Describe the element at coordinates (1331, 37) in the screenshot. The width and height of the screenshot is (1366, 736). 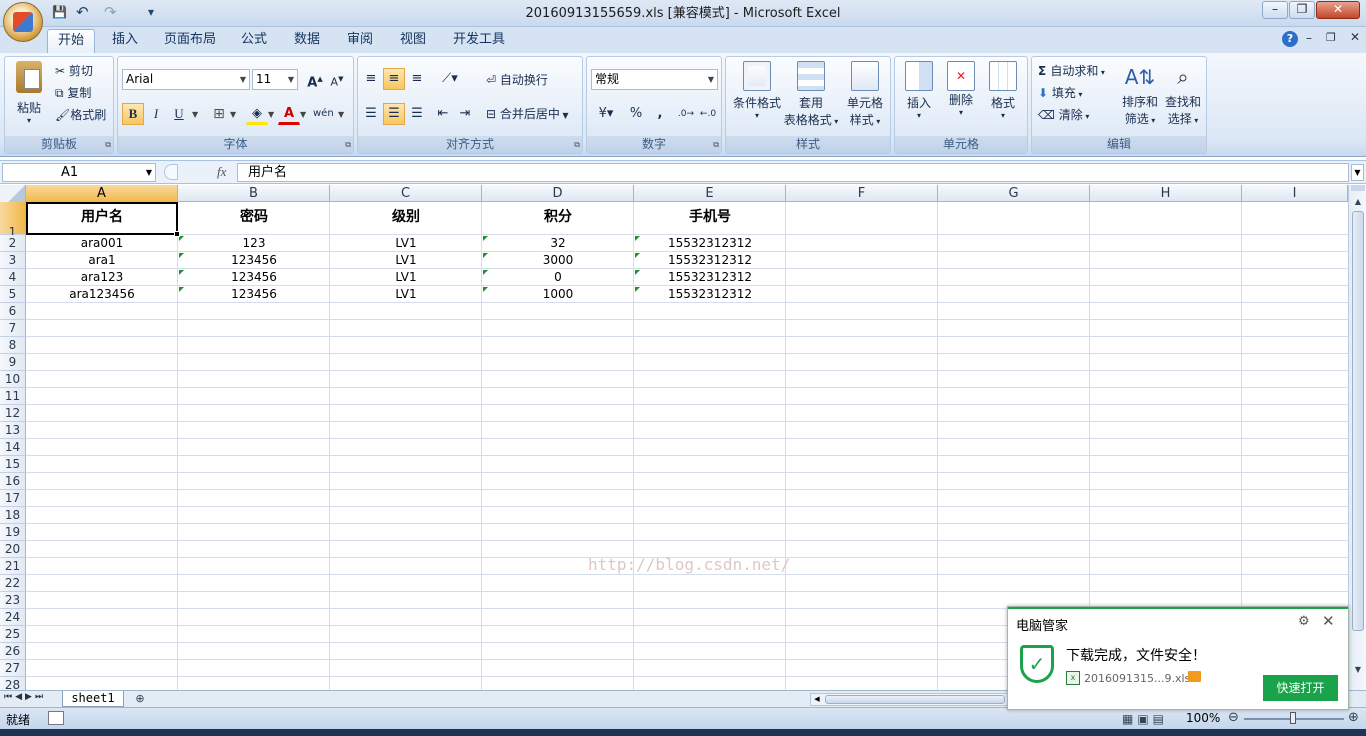
I see `ribbon-restore-button: ❐` at that location.